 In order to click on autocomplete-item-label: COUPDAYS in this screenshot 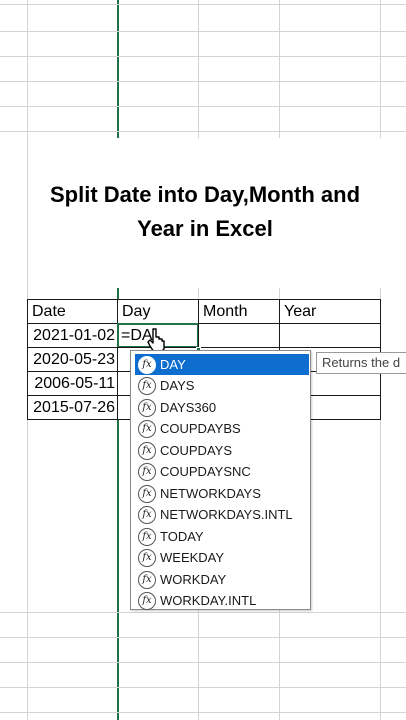, I will do `click(196, 450)`.